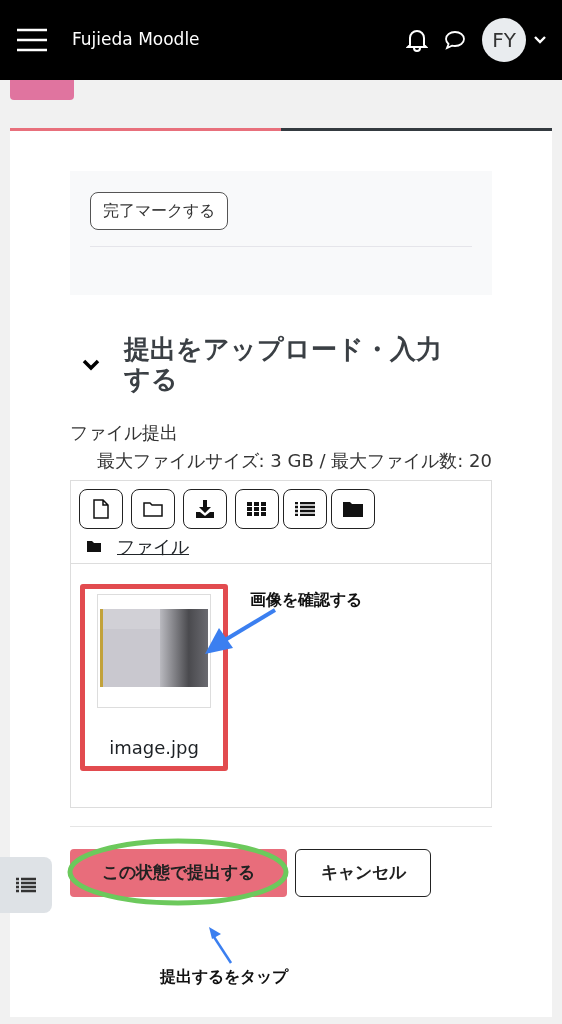 The width and height of the screenshot is (562, 1024). I want to click on chat-icon, so click(455, 40).